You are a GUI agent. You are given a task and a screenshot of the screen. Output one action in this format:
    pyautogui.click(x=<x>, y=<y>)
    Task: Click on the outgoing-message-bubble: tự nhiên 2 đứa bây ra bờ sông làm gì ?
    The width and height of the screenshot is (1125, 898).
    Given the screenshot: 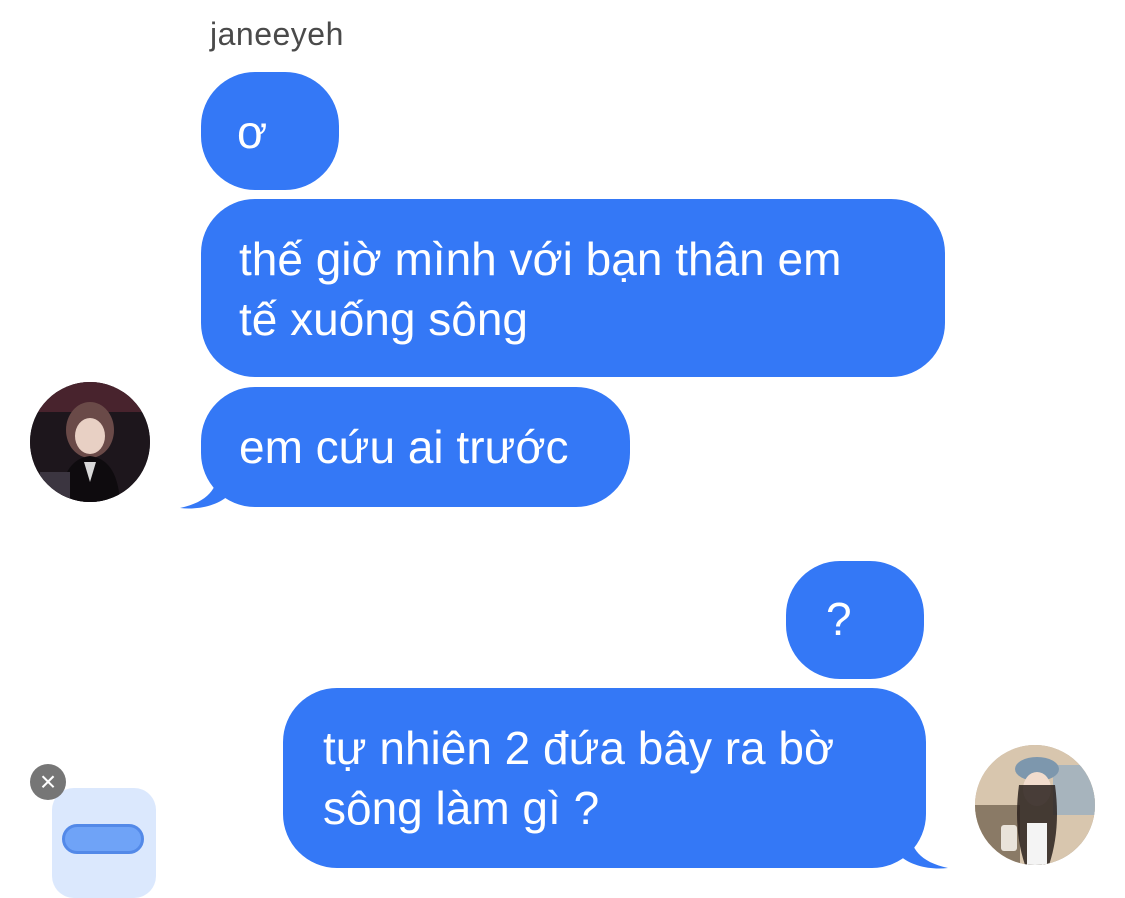 What is the action you would take?
    pyautogui.click(x=604, y=778)
    